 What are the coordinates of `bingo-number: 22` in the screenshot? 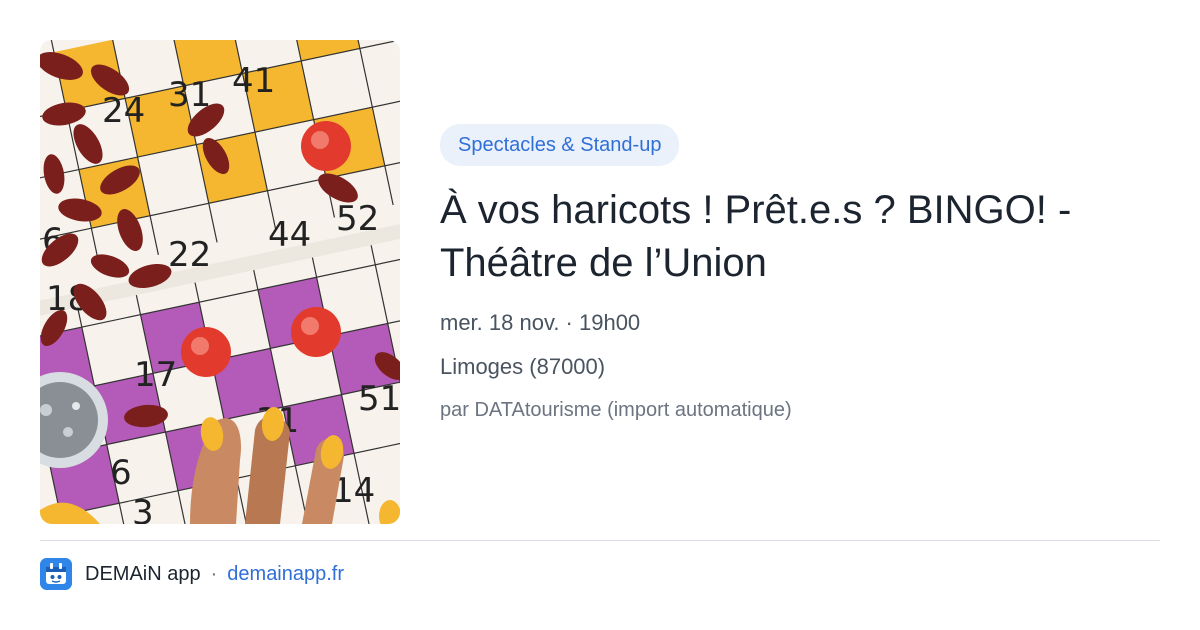 It's located at (189, 255).